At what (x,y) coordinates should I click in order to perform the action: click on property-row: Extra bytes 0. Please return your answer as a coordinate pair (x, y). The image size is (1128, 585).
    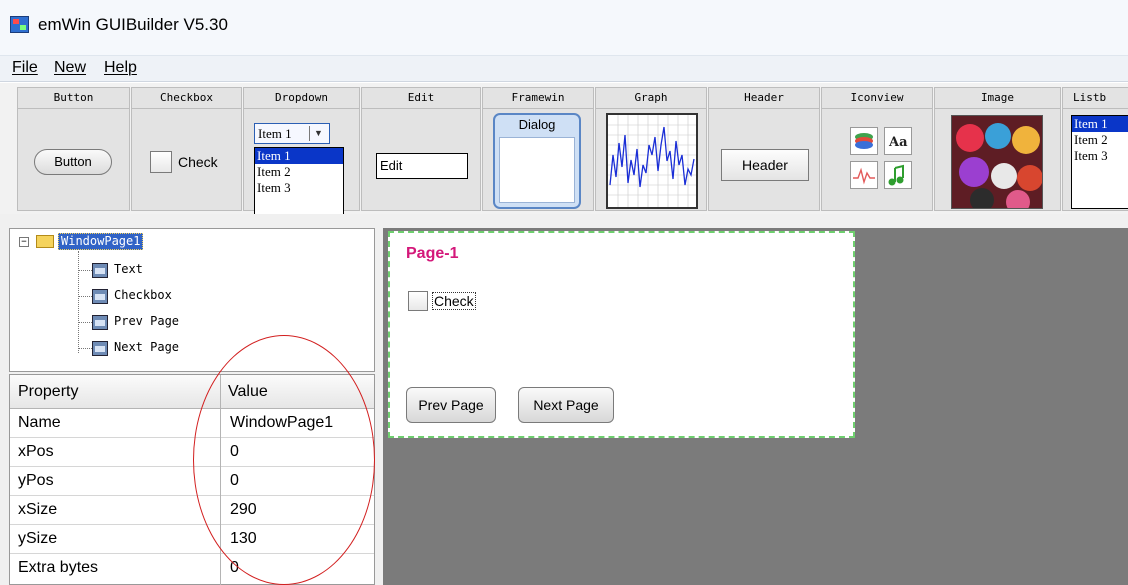
    Looking at the image, I should click on (192, 568).